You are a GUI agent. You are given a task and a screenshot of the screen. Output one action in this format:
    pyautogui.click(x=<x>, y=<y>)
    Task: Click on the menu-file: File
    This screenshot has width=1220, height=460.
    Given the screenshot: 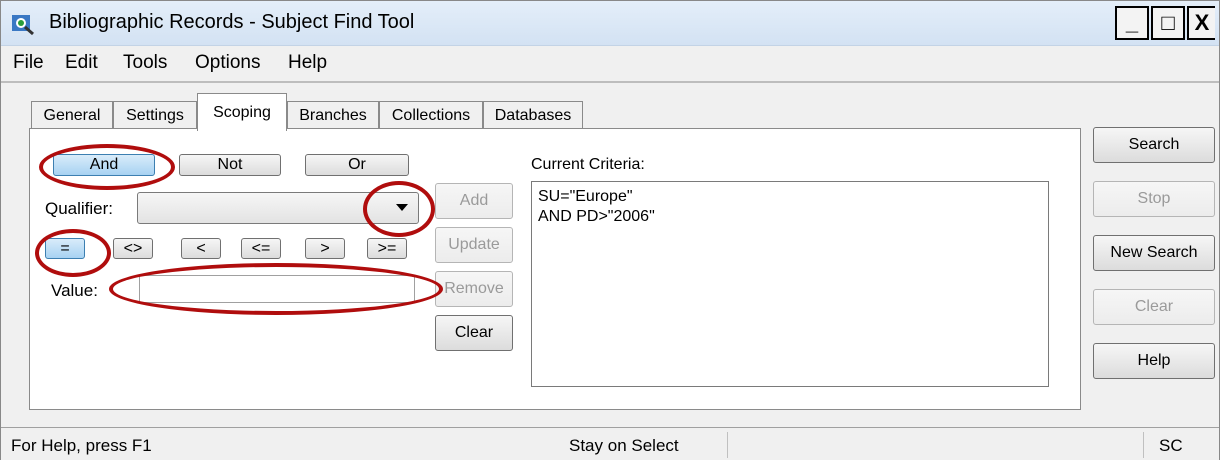 What is the action you would take?
    pyautogui.click(x=28, y=63)
    